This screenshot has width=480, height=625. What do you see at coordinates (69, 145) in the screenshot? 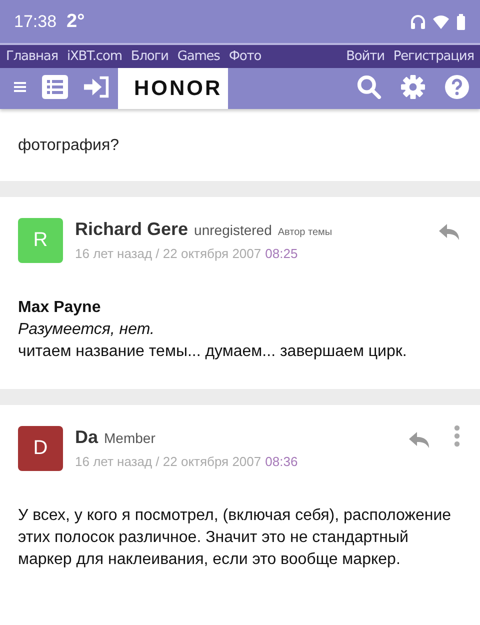
I see `post-text: фотография?` at bounding box center [69, 145].